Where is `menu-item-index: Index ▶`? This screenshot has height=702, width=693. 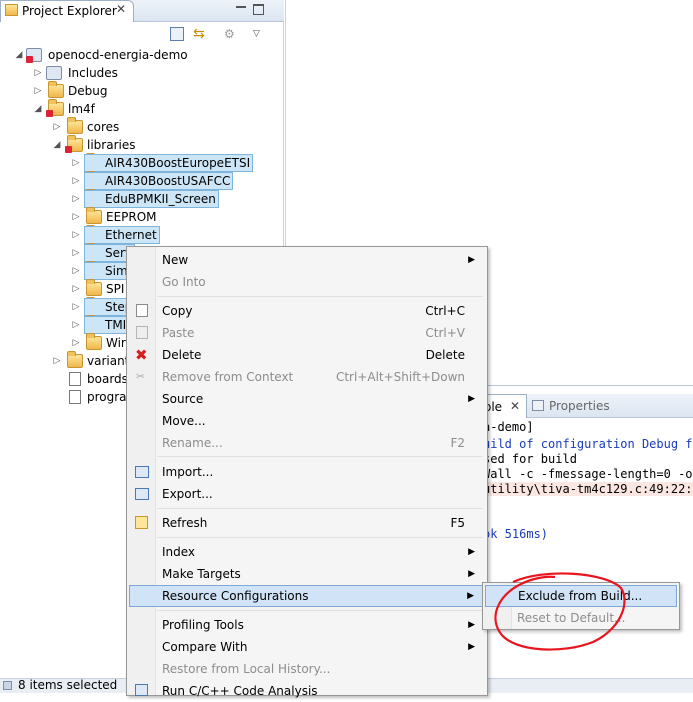
menu-item-index: Index ▶ is located at coordinates (307, 552).